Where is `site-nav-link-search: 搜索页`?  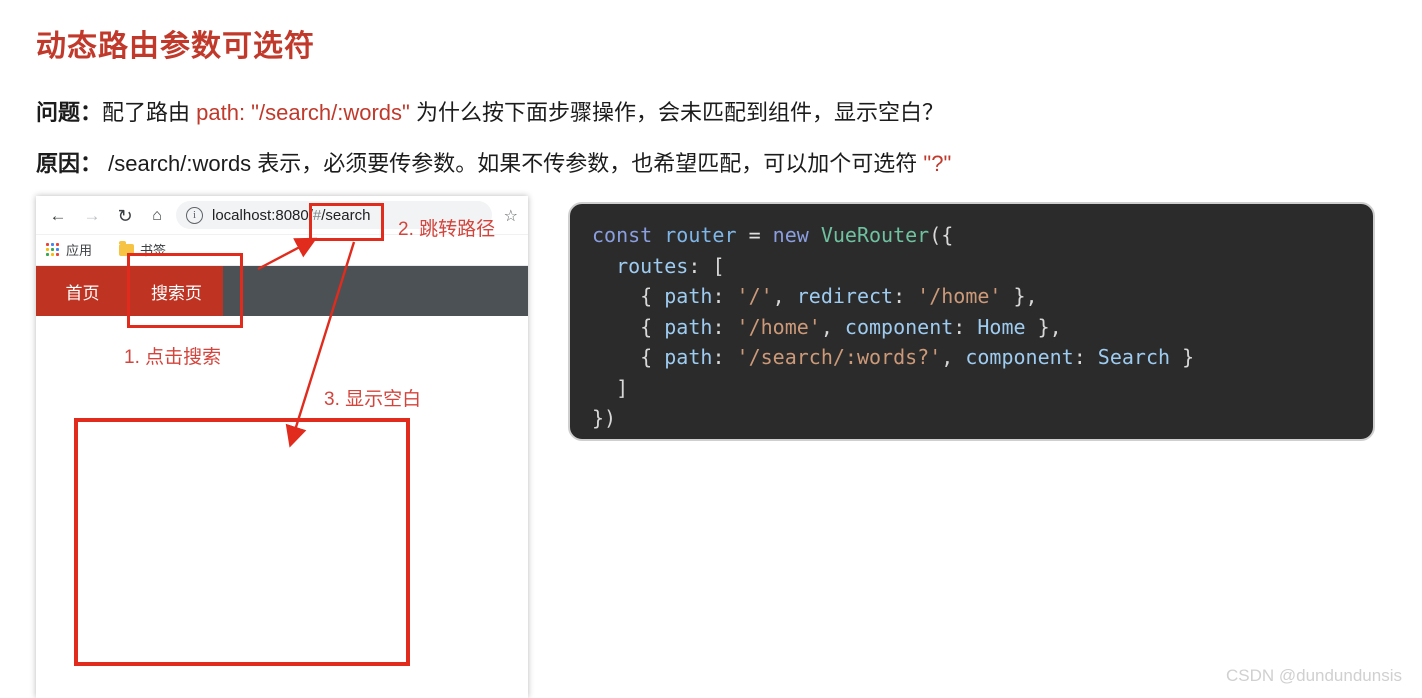
site-nav-link-search: 搜索页 is located at coordinates (177, 291).